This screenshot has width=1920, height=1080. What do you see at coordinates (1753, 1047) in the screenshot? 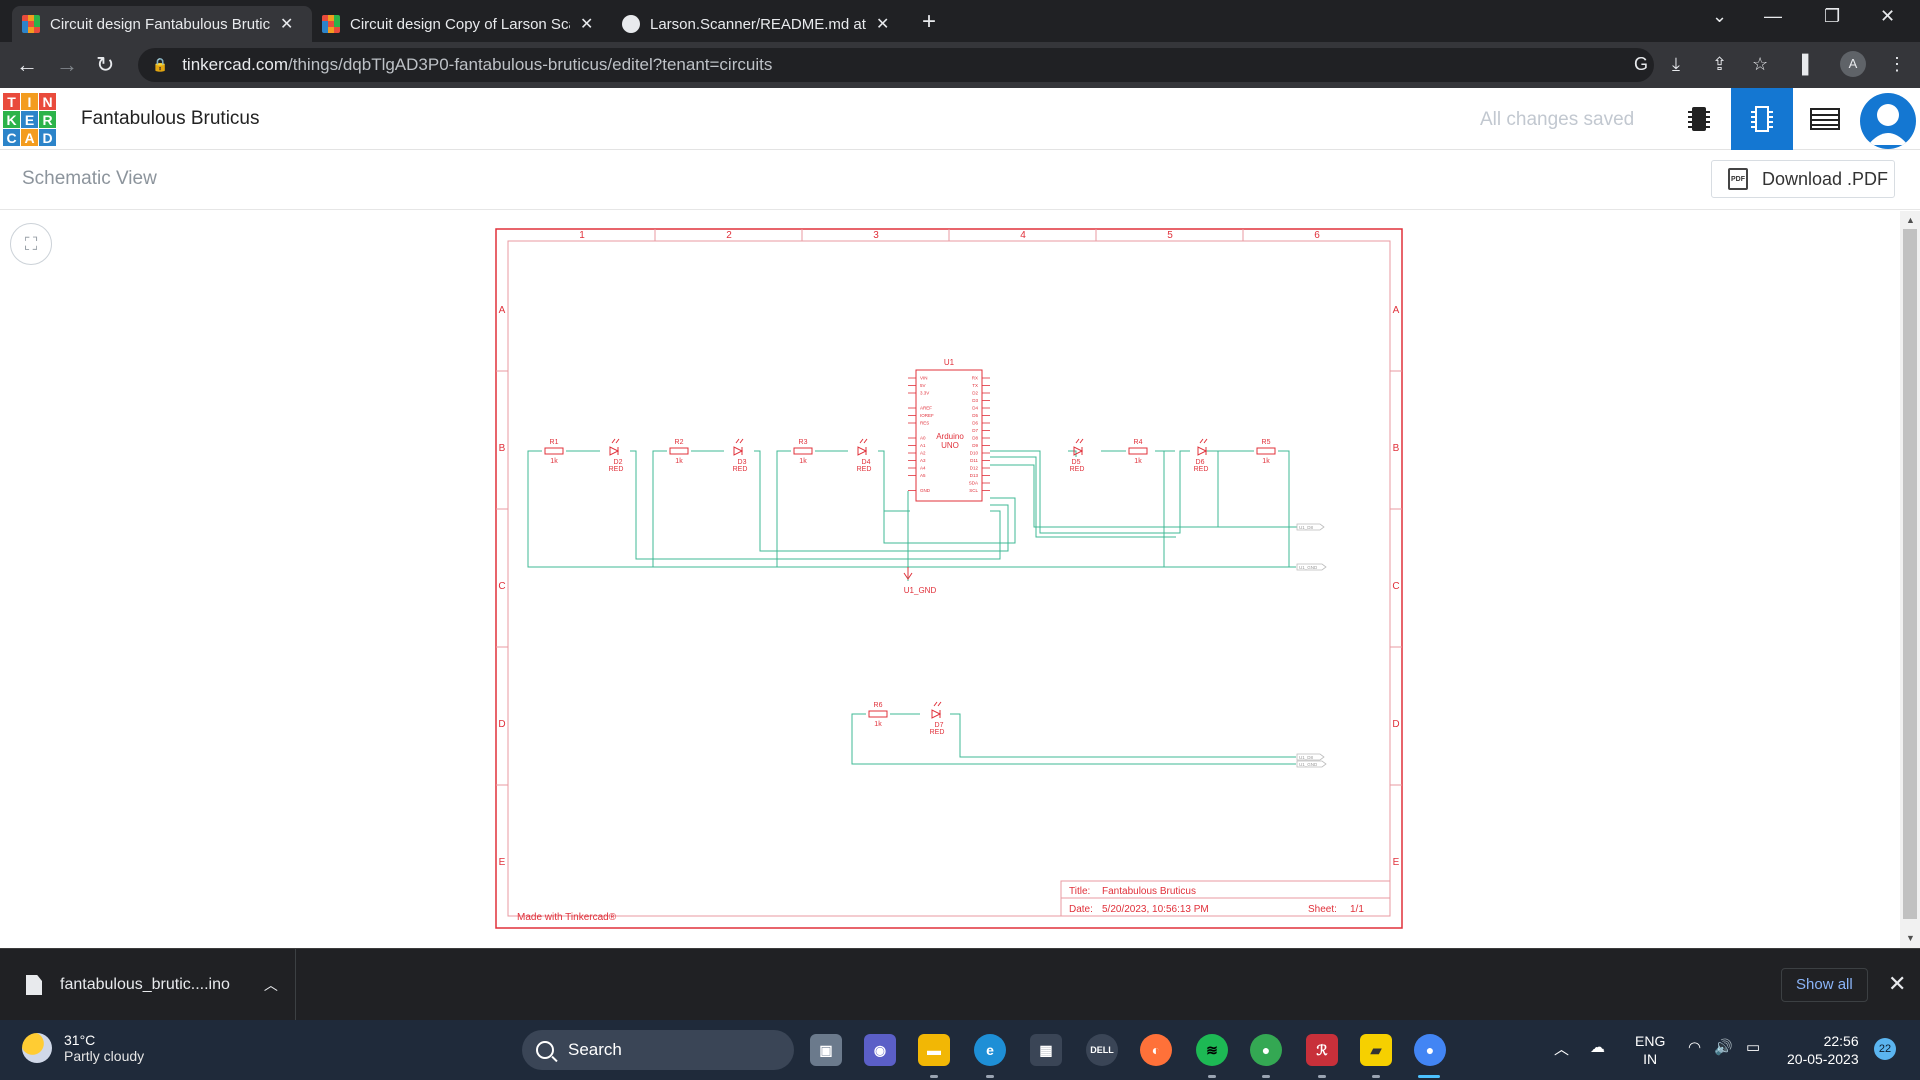
I see `battery-icon: ▭` at bounding box center [1753, 1047].